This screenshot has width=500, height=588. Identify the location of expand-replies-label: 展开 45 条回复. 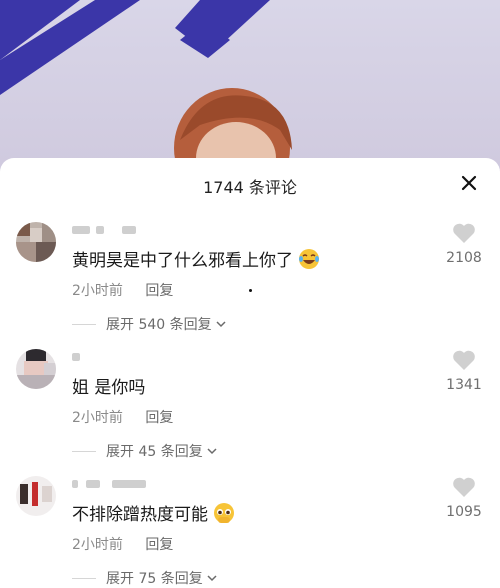
(154, 452).